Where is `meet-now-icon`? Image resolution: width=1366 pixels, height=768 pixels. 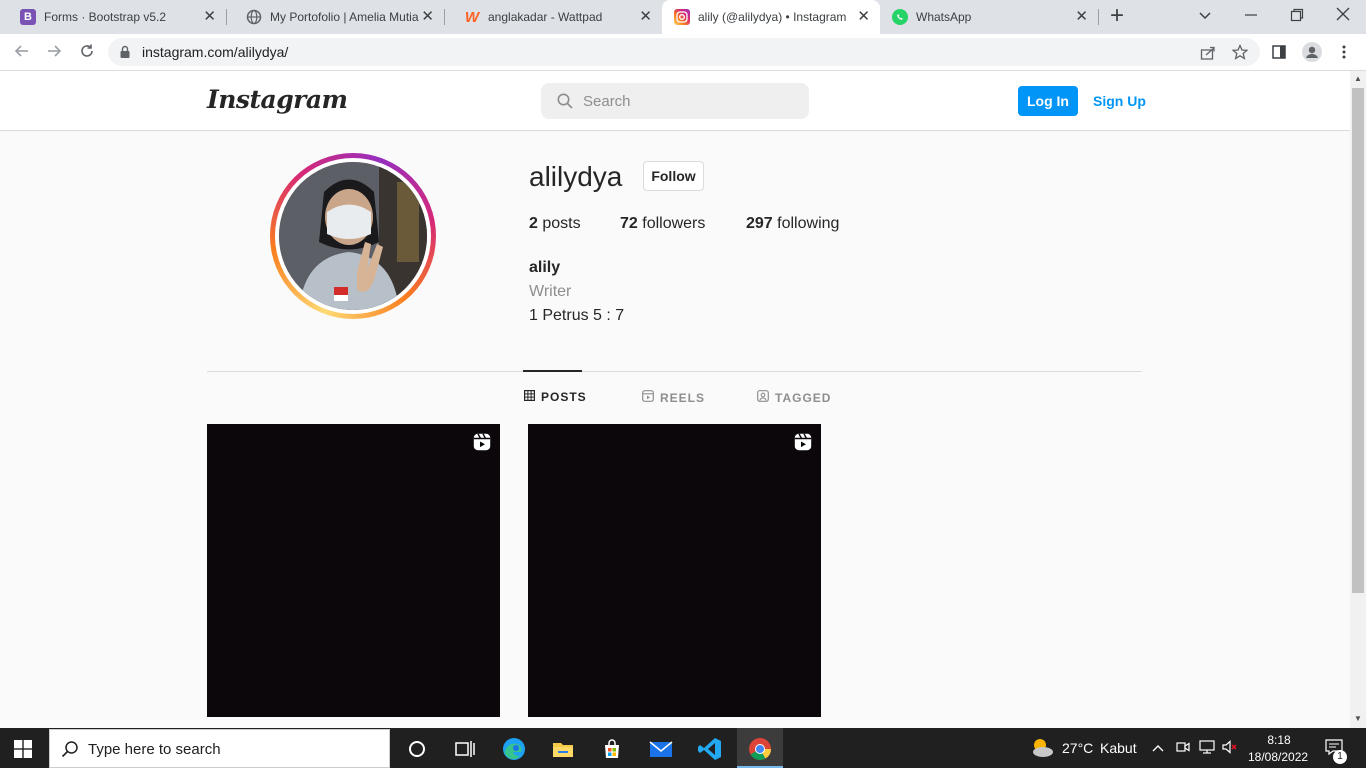 meet-now-icon is located at coordinates (1183, 748).